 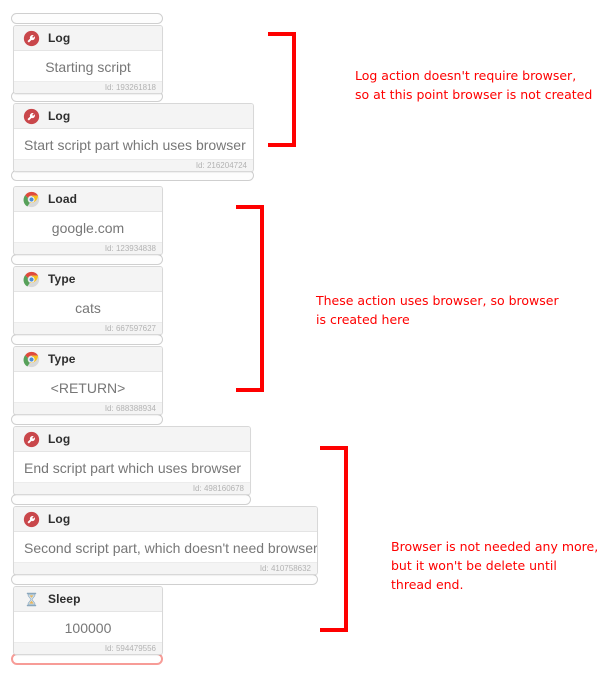 What do you see at coordinates (88, 199) in the screenshot?
I see `card-header: Load` at bounding box center [88, 199].